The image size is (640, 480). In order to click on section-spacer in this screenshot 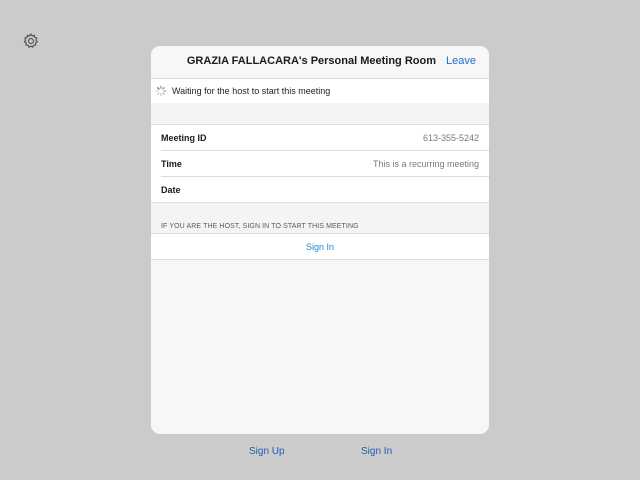, I will do `click(320, 114)`.